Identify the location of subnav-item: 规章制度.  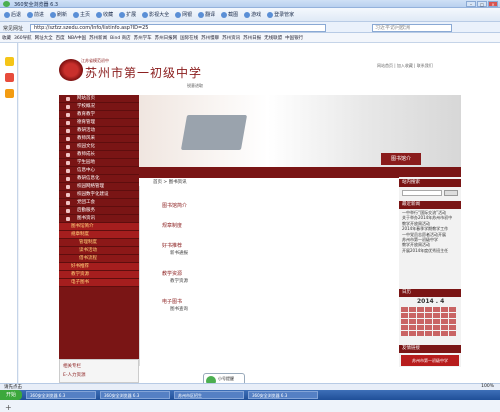
(99, 235).